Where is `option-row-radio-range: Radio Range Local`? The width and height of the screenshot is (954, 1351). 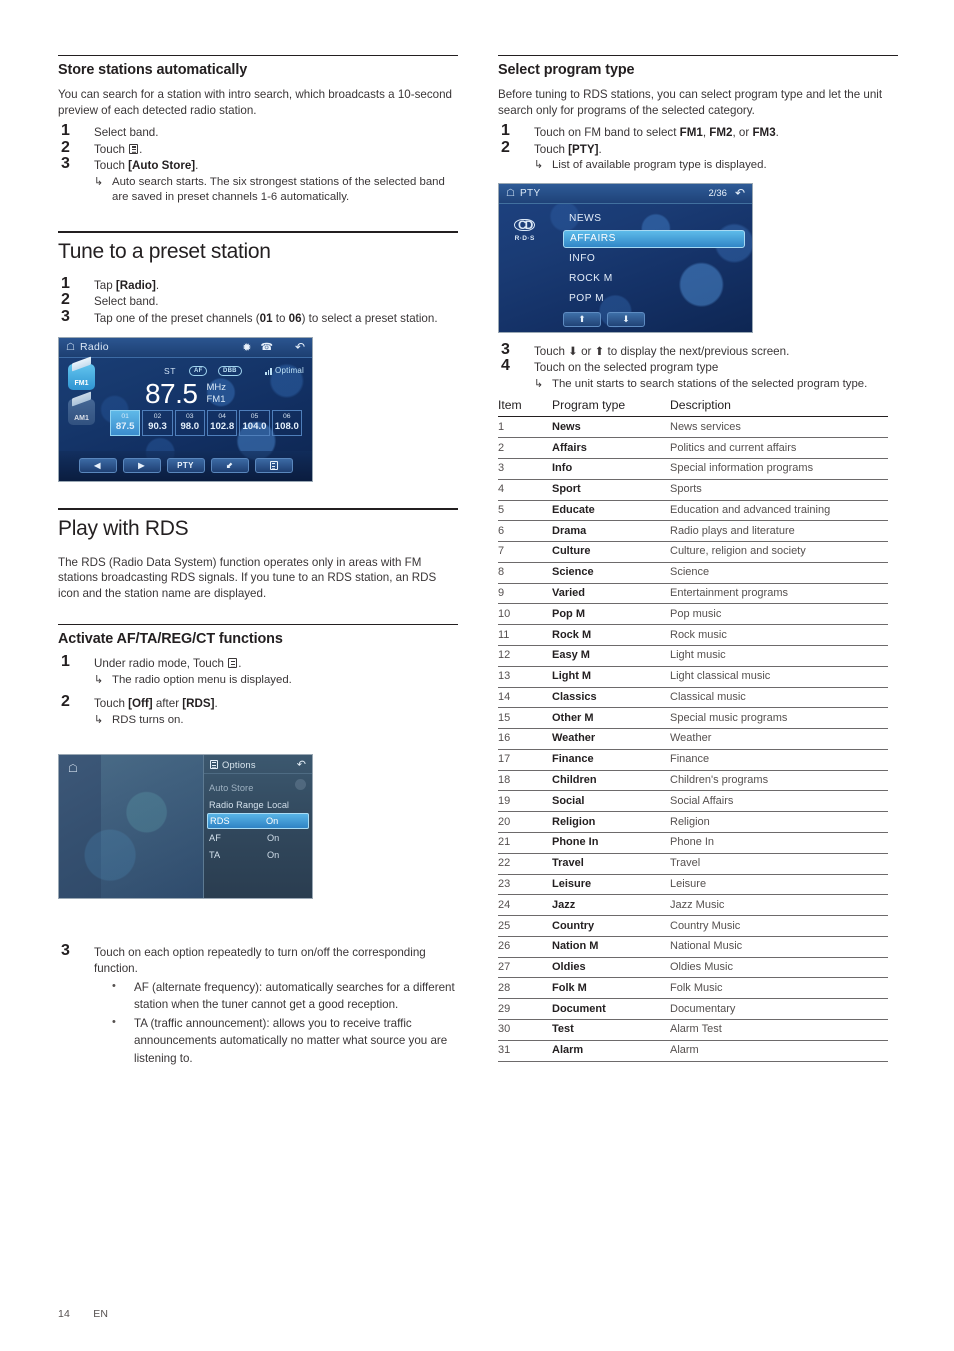
option-row-radio-range: Radio Range Local is located at coordinates (258, 804).